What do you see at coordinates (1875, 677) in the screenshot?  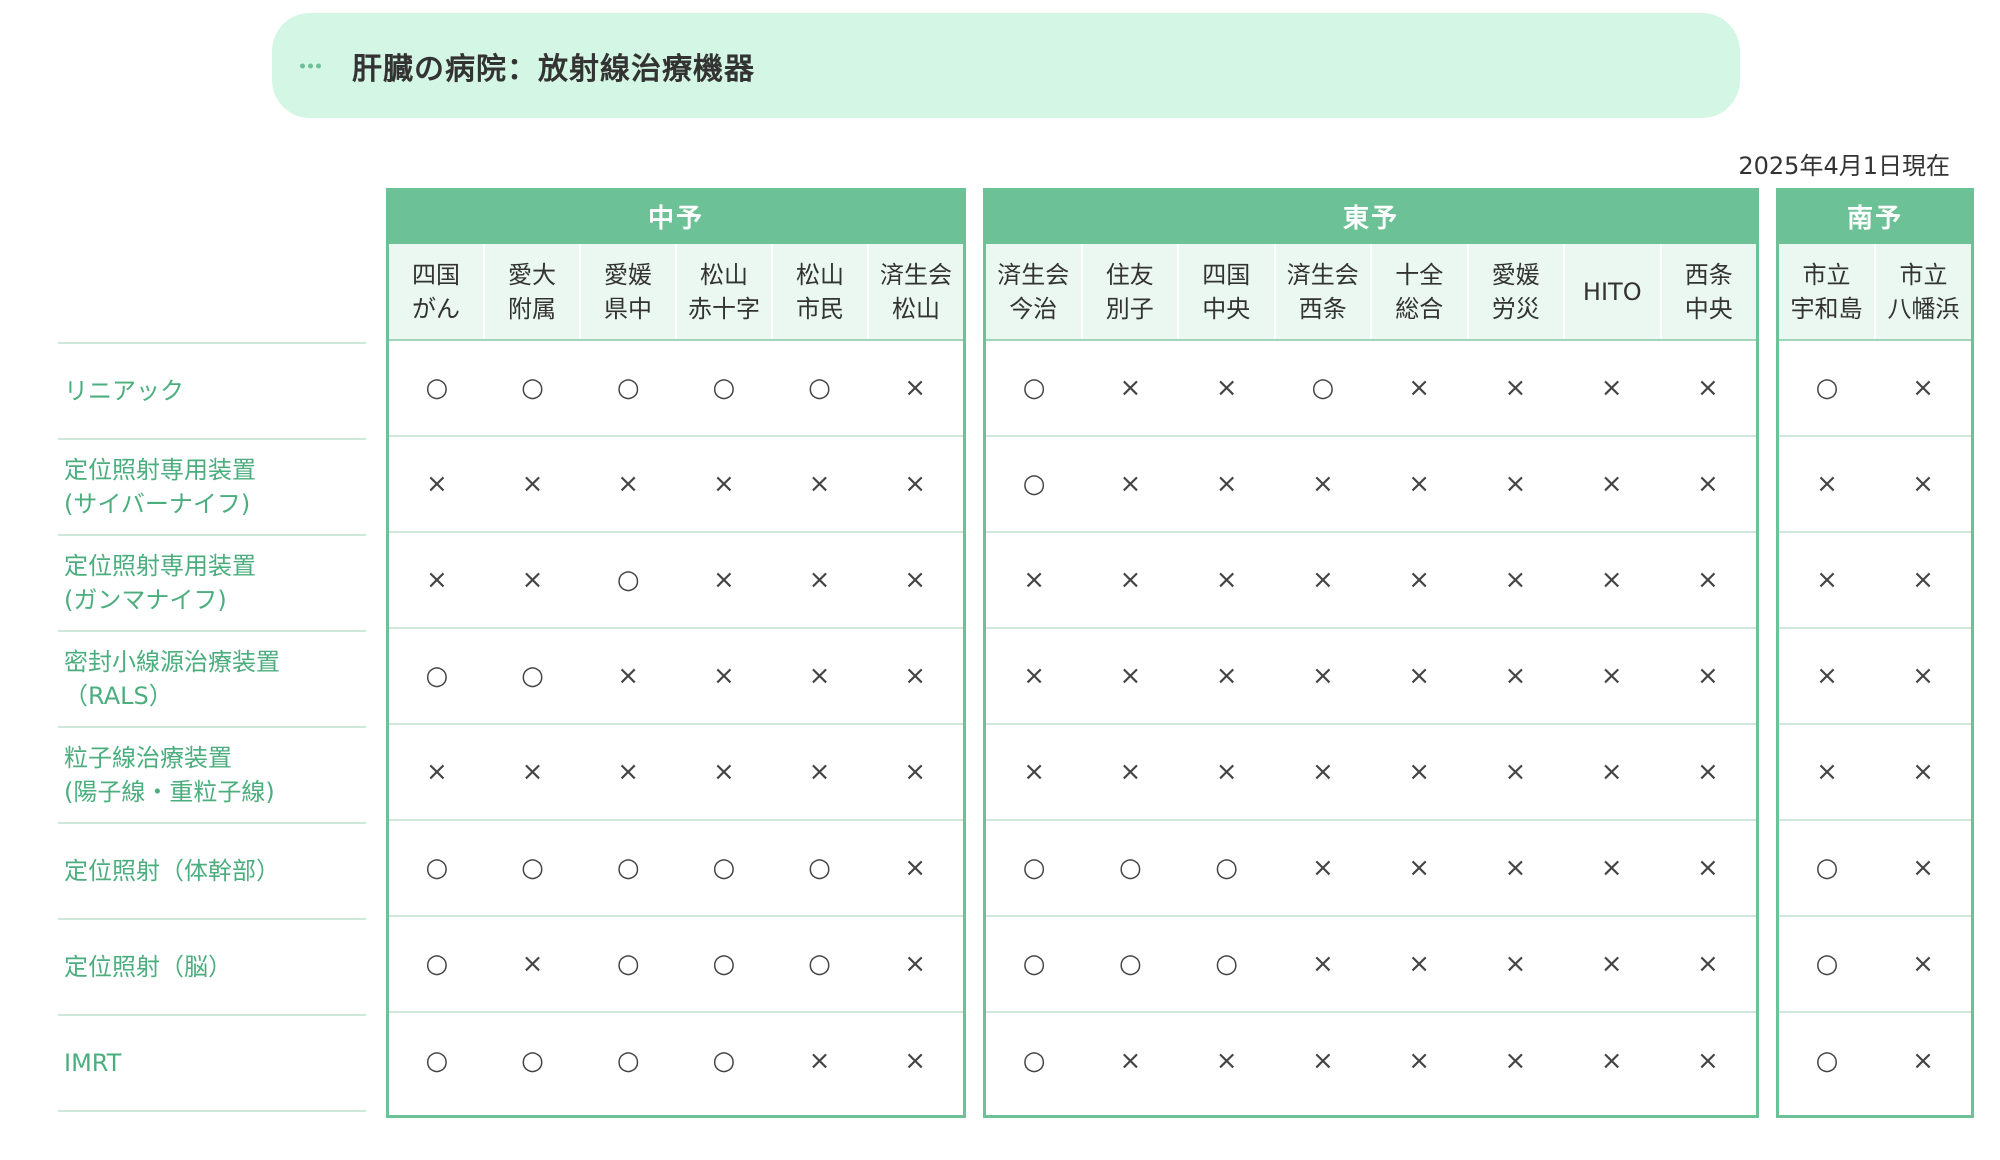 I see `table-row: × ×` at bounding box center [1875, 677].